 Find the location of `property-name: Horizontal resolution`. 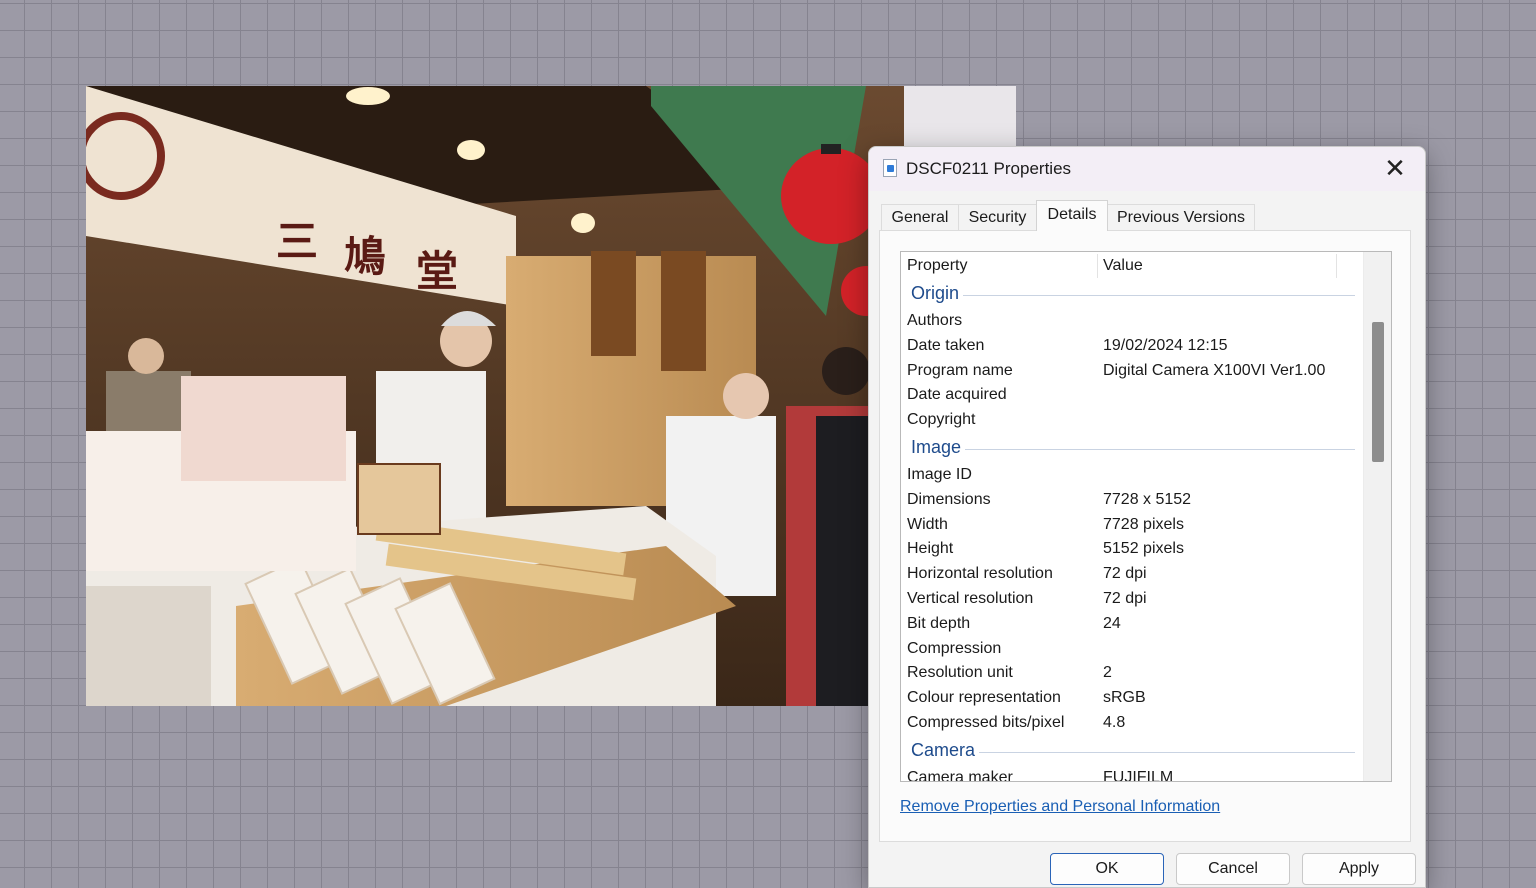

property-name: Horizontal resolution is located at coordinates (980, 574).